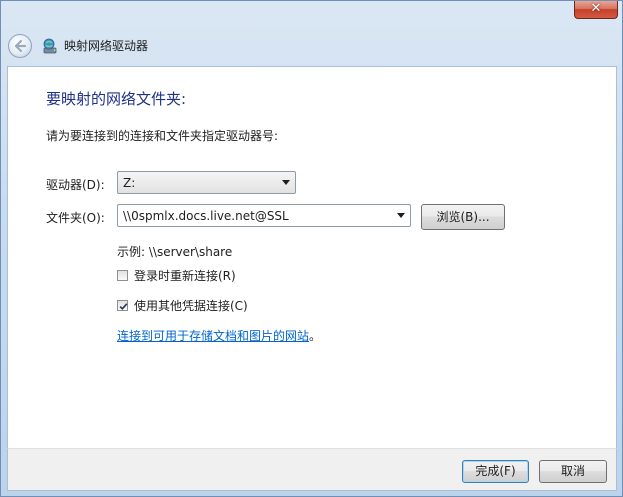 The image size is (623, 497). I want to click on close-button: ✕, so click(596, 10).